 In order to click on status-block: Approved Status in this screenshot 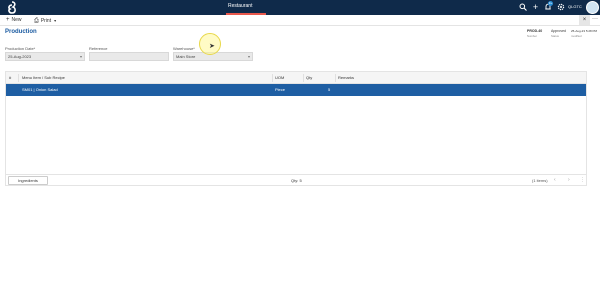, I will do `click(558, 33)`.